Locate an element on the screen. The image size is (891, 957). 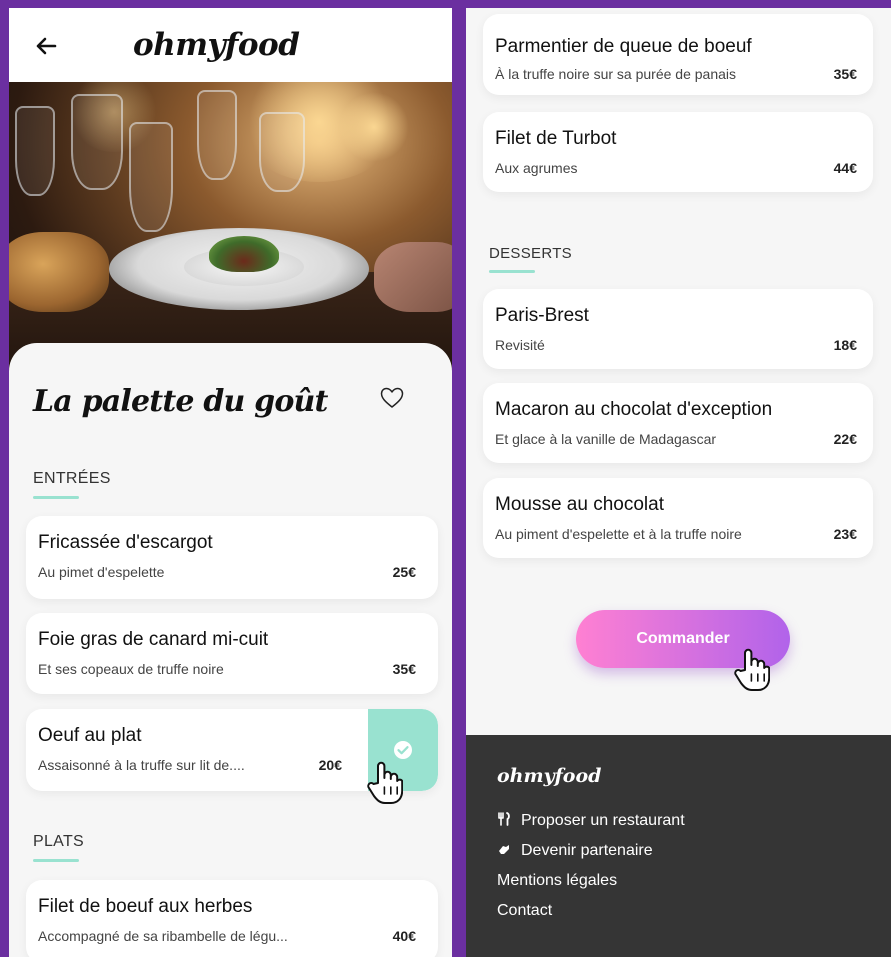
dish-description: Et glace à la vanille de Madagascar is located at coordinates (606, 439).